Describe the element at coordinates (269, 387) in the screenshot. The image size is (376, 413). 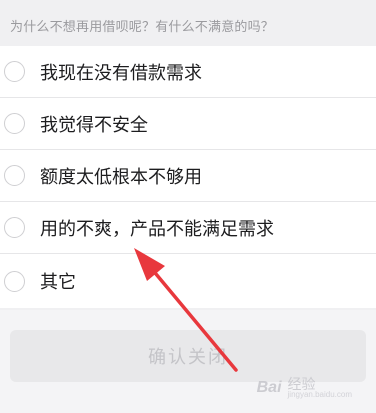
I see `watermark-brand: Bai` at that location.